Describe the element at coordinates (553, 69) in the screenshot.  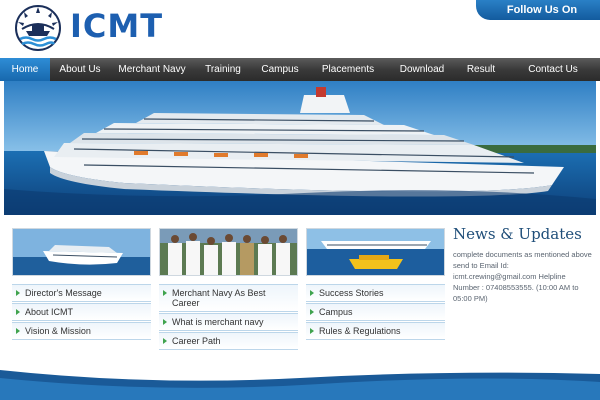
I see `nav-item-contact-us: Contact Us` at that location.